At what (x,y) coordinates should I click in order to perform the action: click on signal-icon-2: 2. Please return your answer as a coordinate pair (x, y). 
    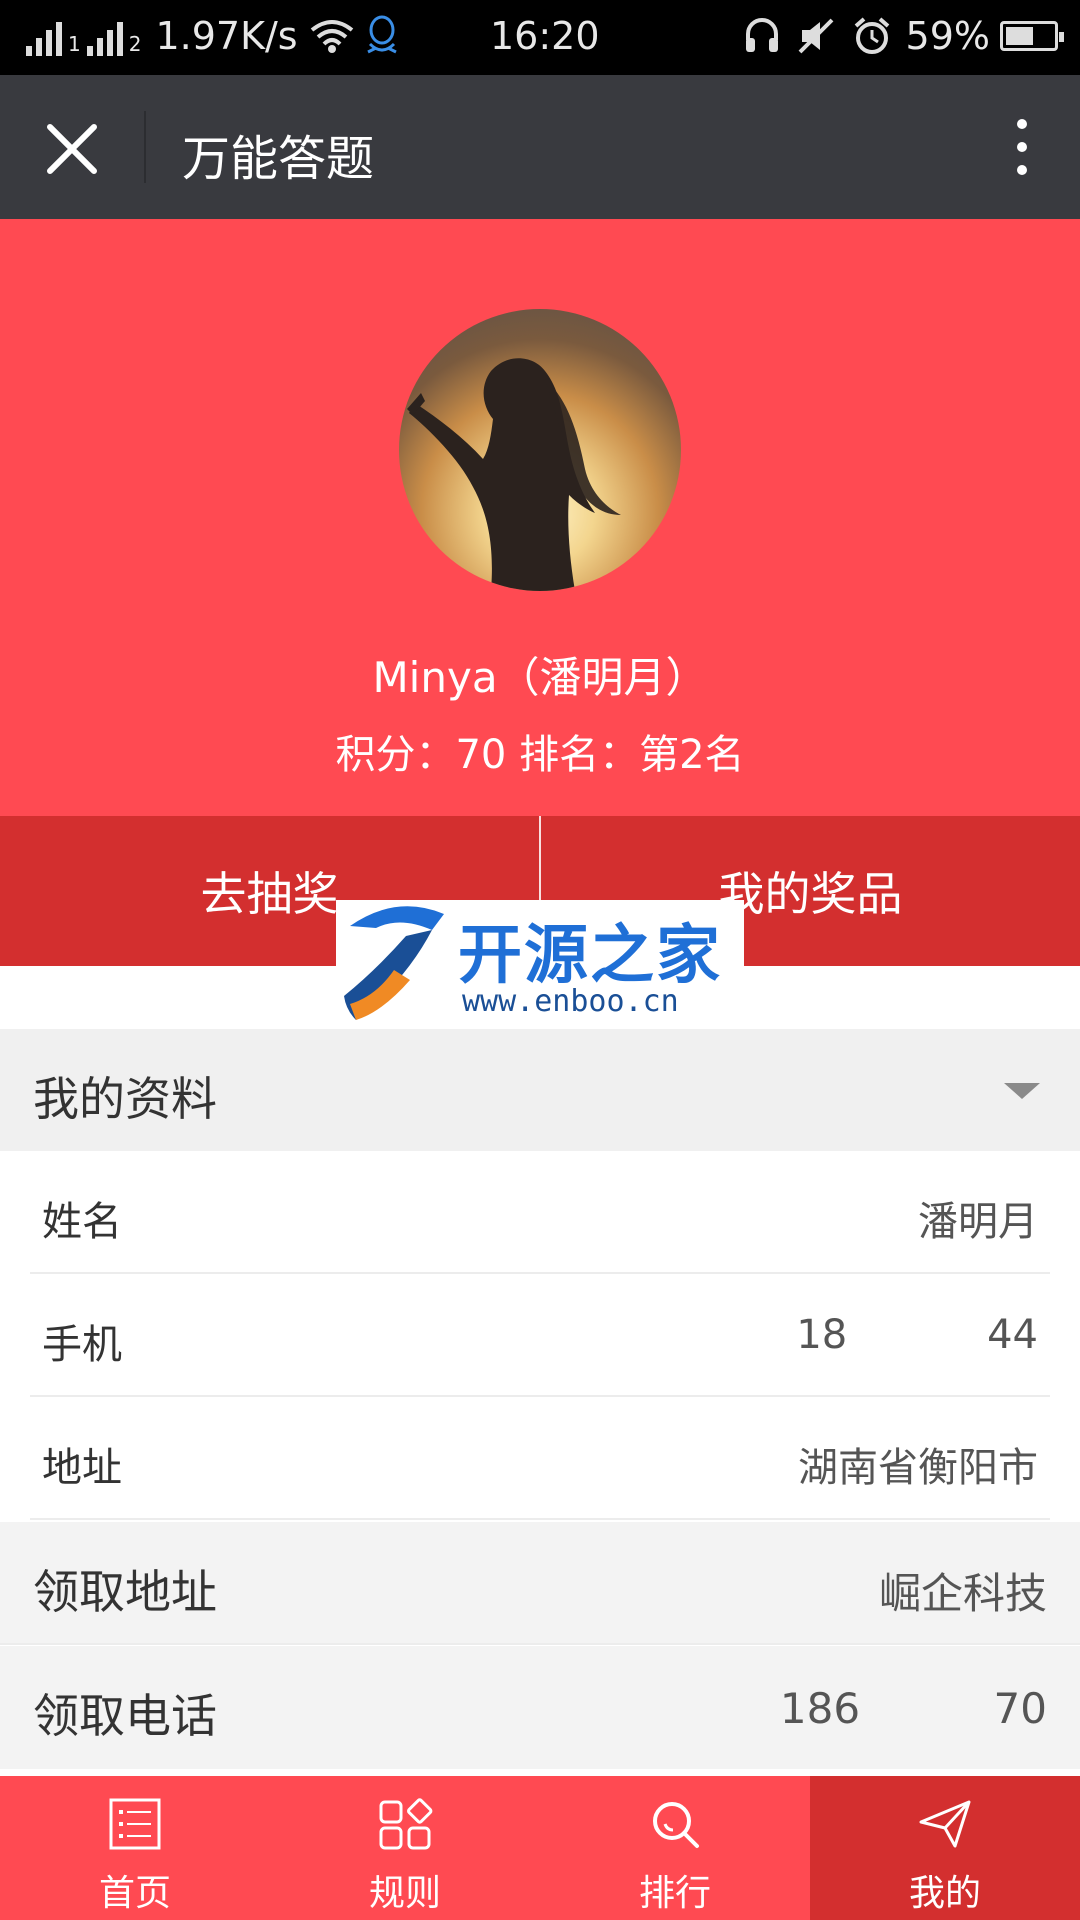
    Looking at the image, I should click on (113, 36).